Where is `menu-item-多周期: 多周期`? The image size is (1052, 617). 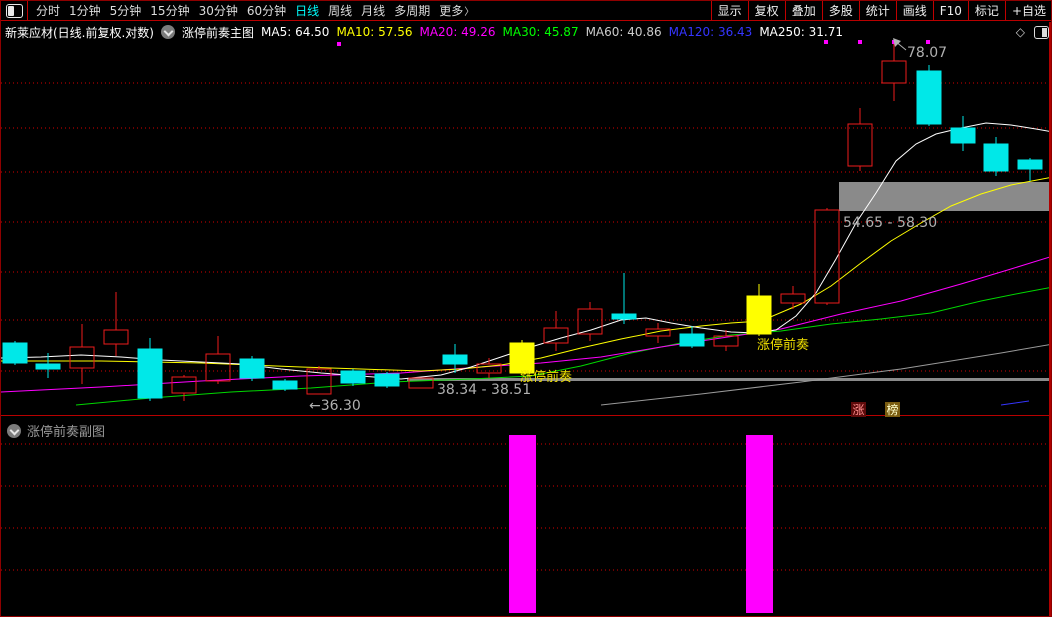 menu-item-多周期: 多周期 is located at coordinates (412, 10).